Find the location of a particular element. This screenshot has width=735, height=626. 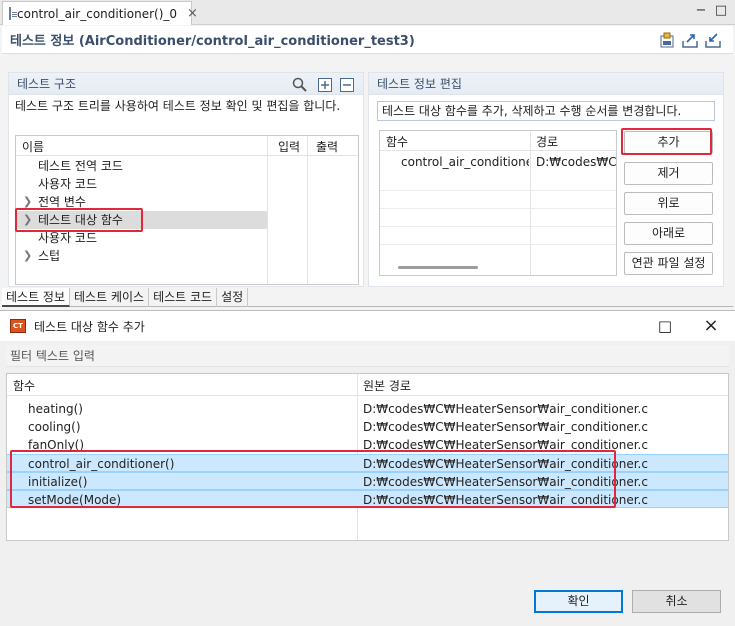

tab-close-icon: × is located at coordinates (192, 13).